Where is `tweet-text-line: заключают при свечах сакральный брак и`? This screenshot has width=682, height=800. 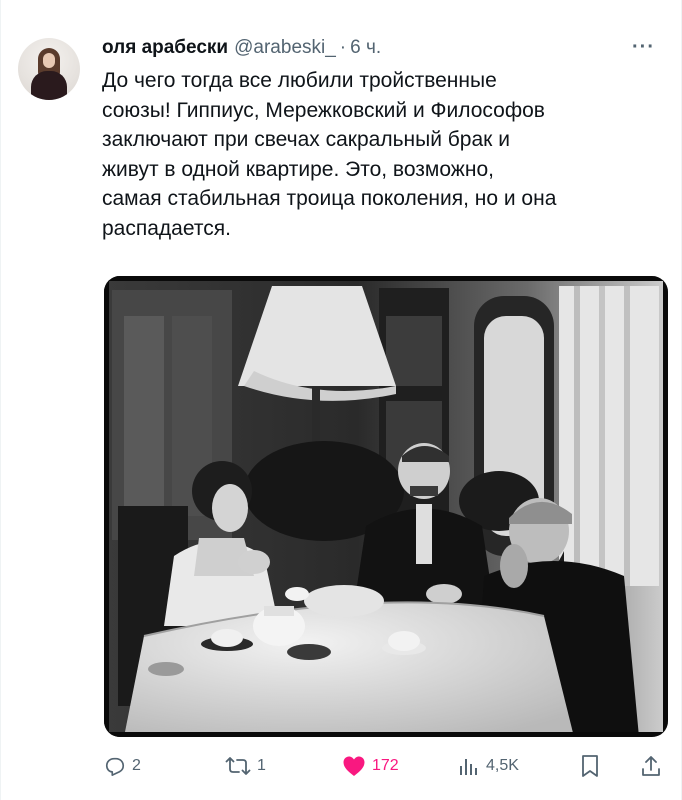 tweet-text-line: заключают при свечах сакральный брак и is located at coordinates (306, 140).